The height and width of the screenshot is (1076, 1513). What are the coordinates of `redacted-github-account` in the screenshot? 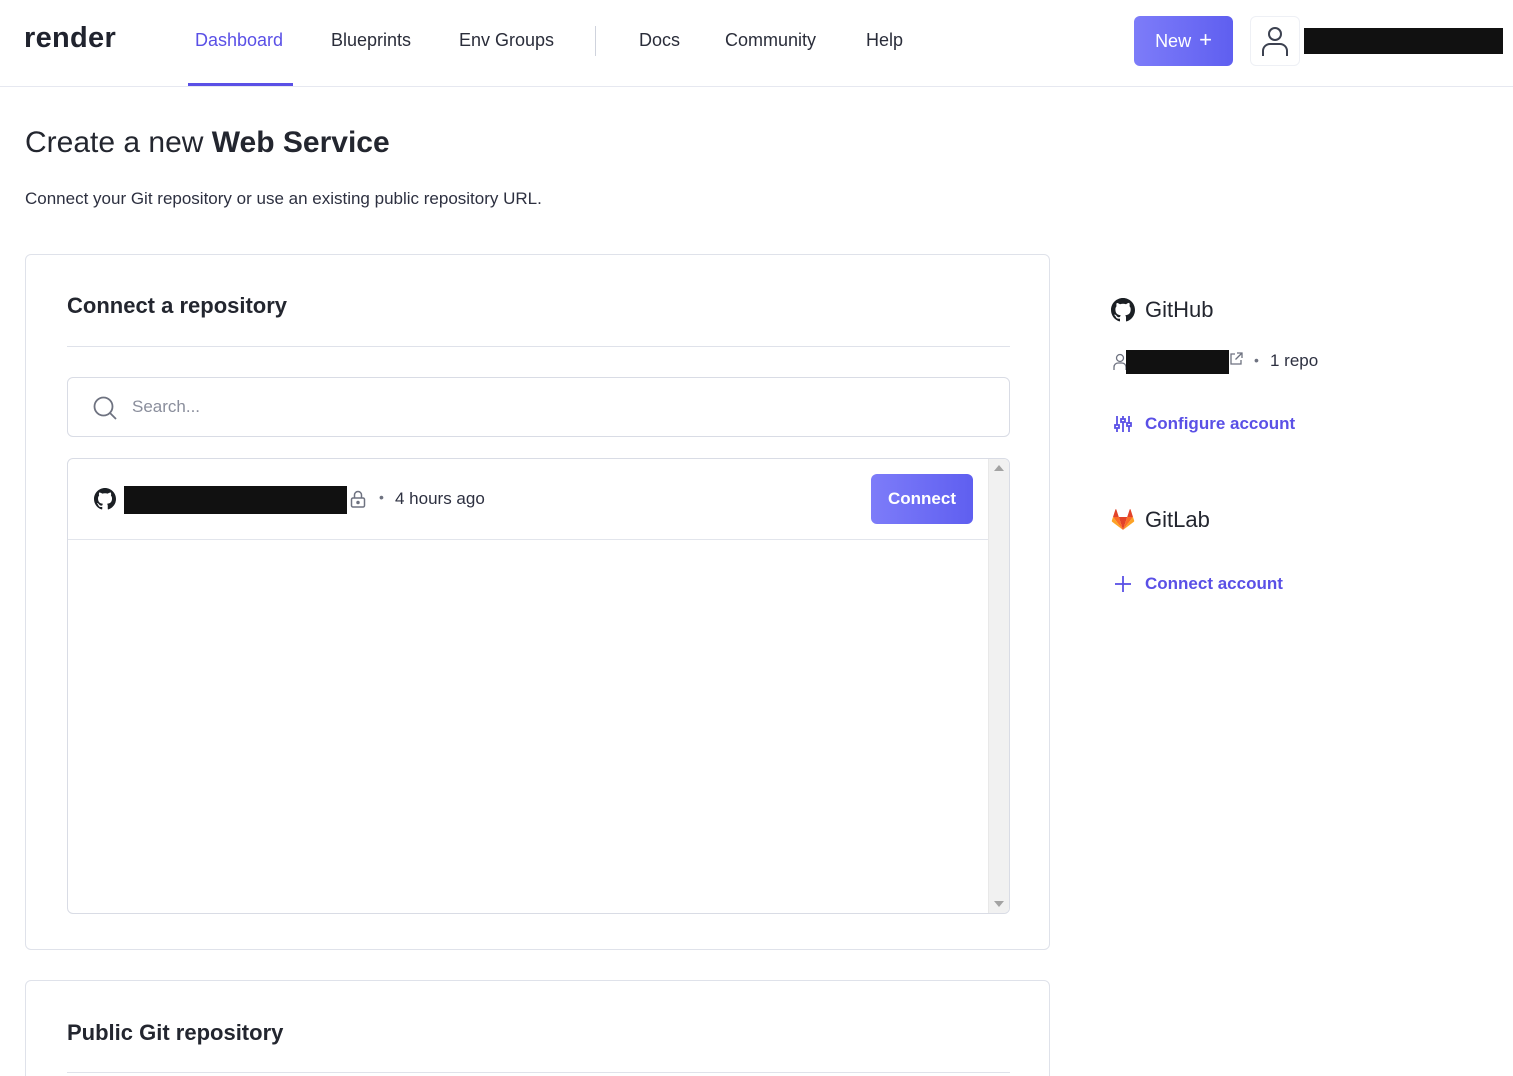 It's located at (1177, 362).